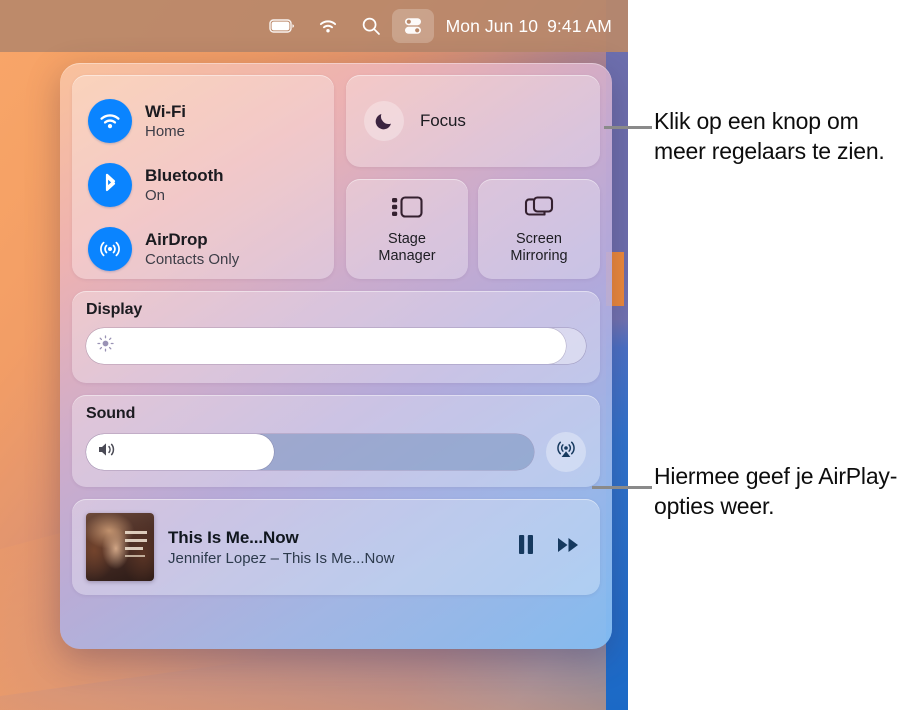 The image size is (918, 710). I want to click on display-label: Display, so click(114, 309).